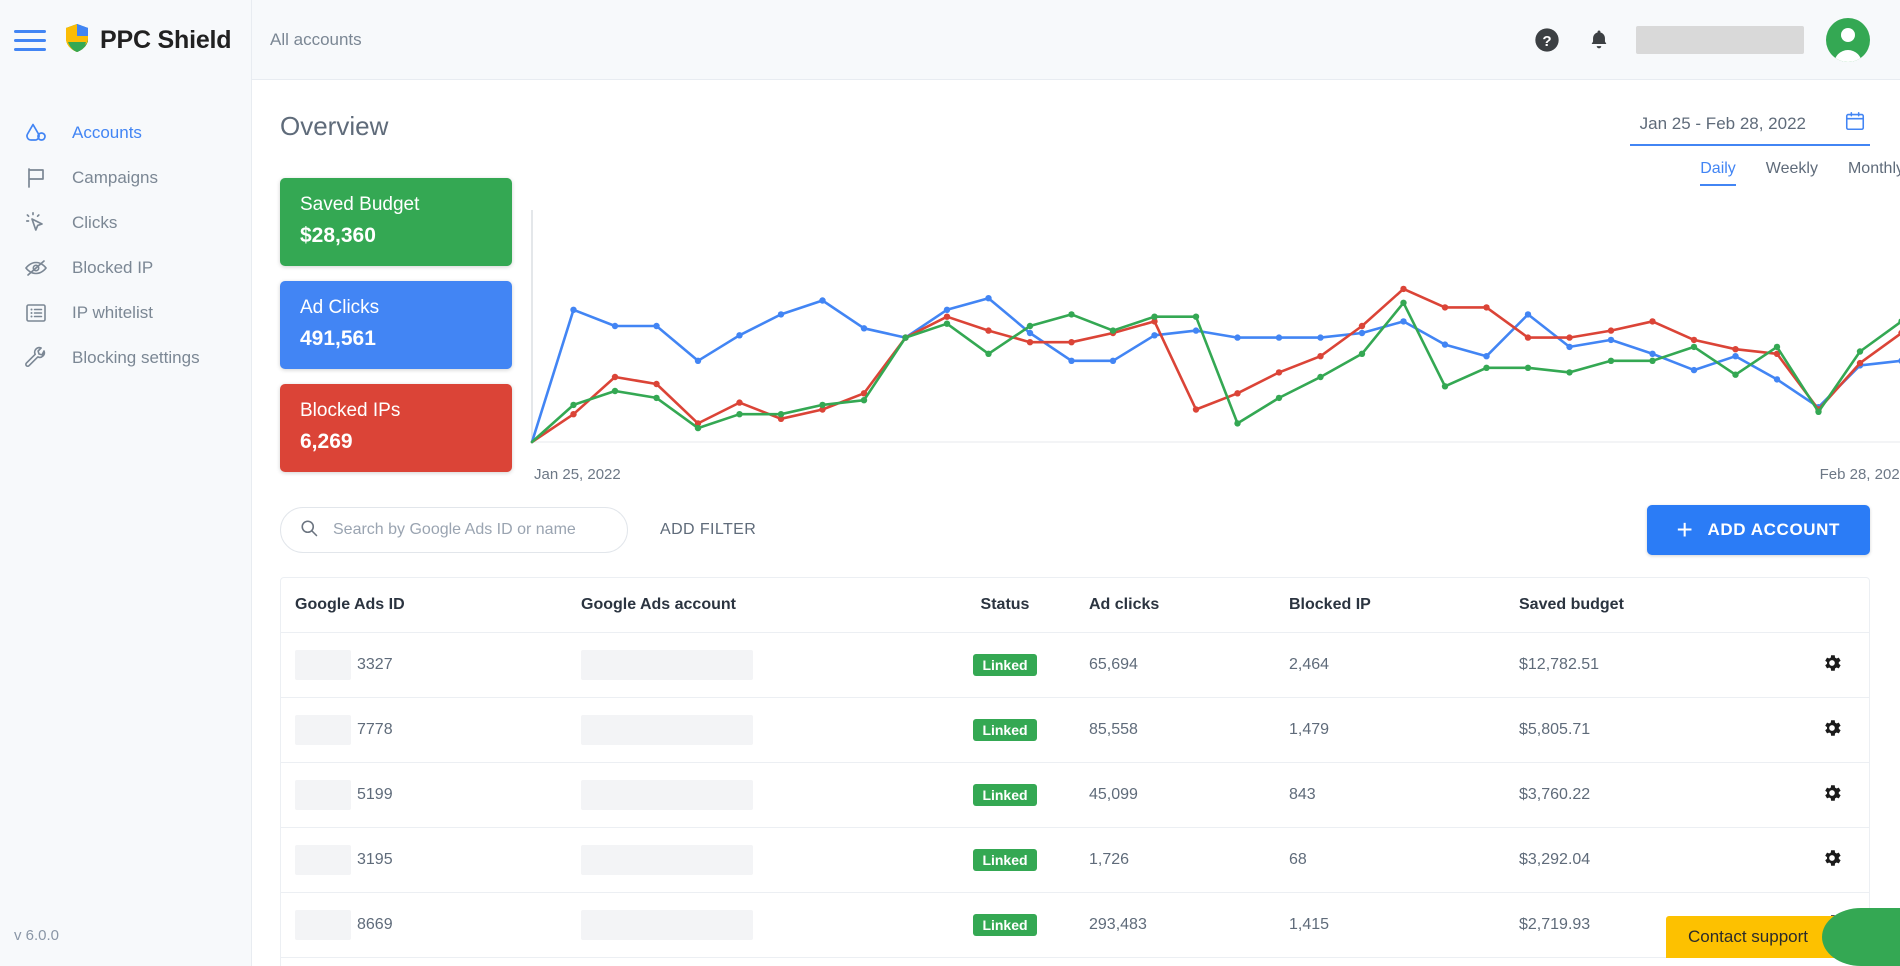  Describe the element at coordinates (125, 312) in the screenshot. I see `sidebar-item-ip-whitelist: IP whitelist` at that location.